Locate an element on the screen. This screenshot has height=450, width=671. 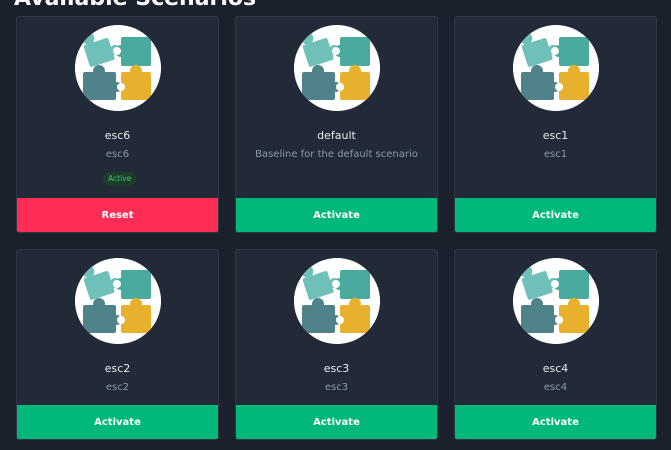
section-title: Available Scenarios is located at coordinates (135, 6).